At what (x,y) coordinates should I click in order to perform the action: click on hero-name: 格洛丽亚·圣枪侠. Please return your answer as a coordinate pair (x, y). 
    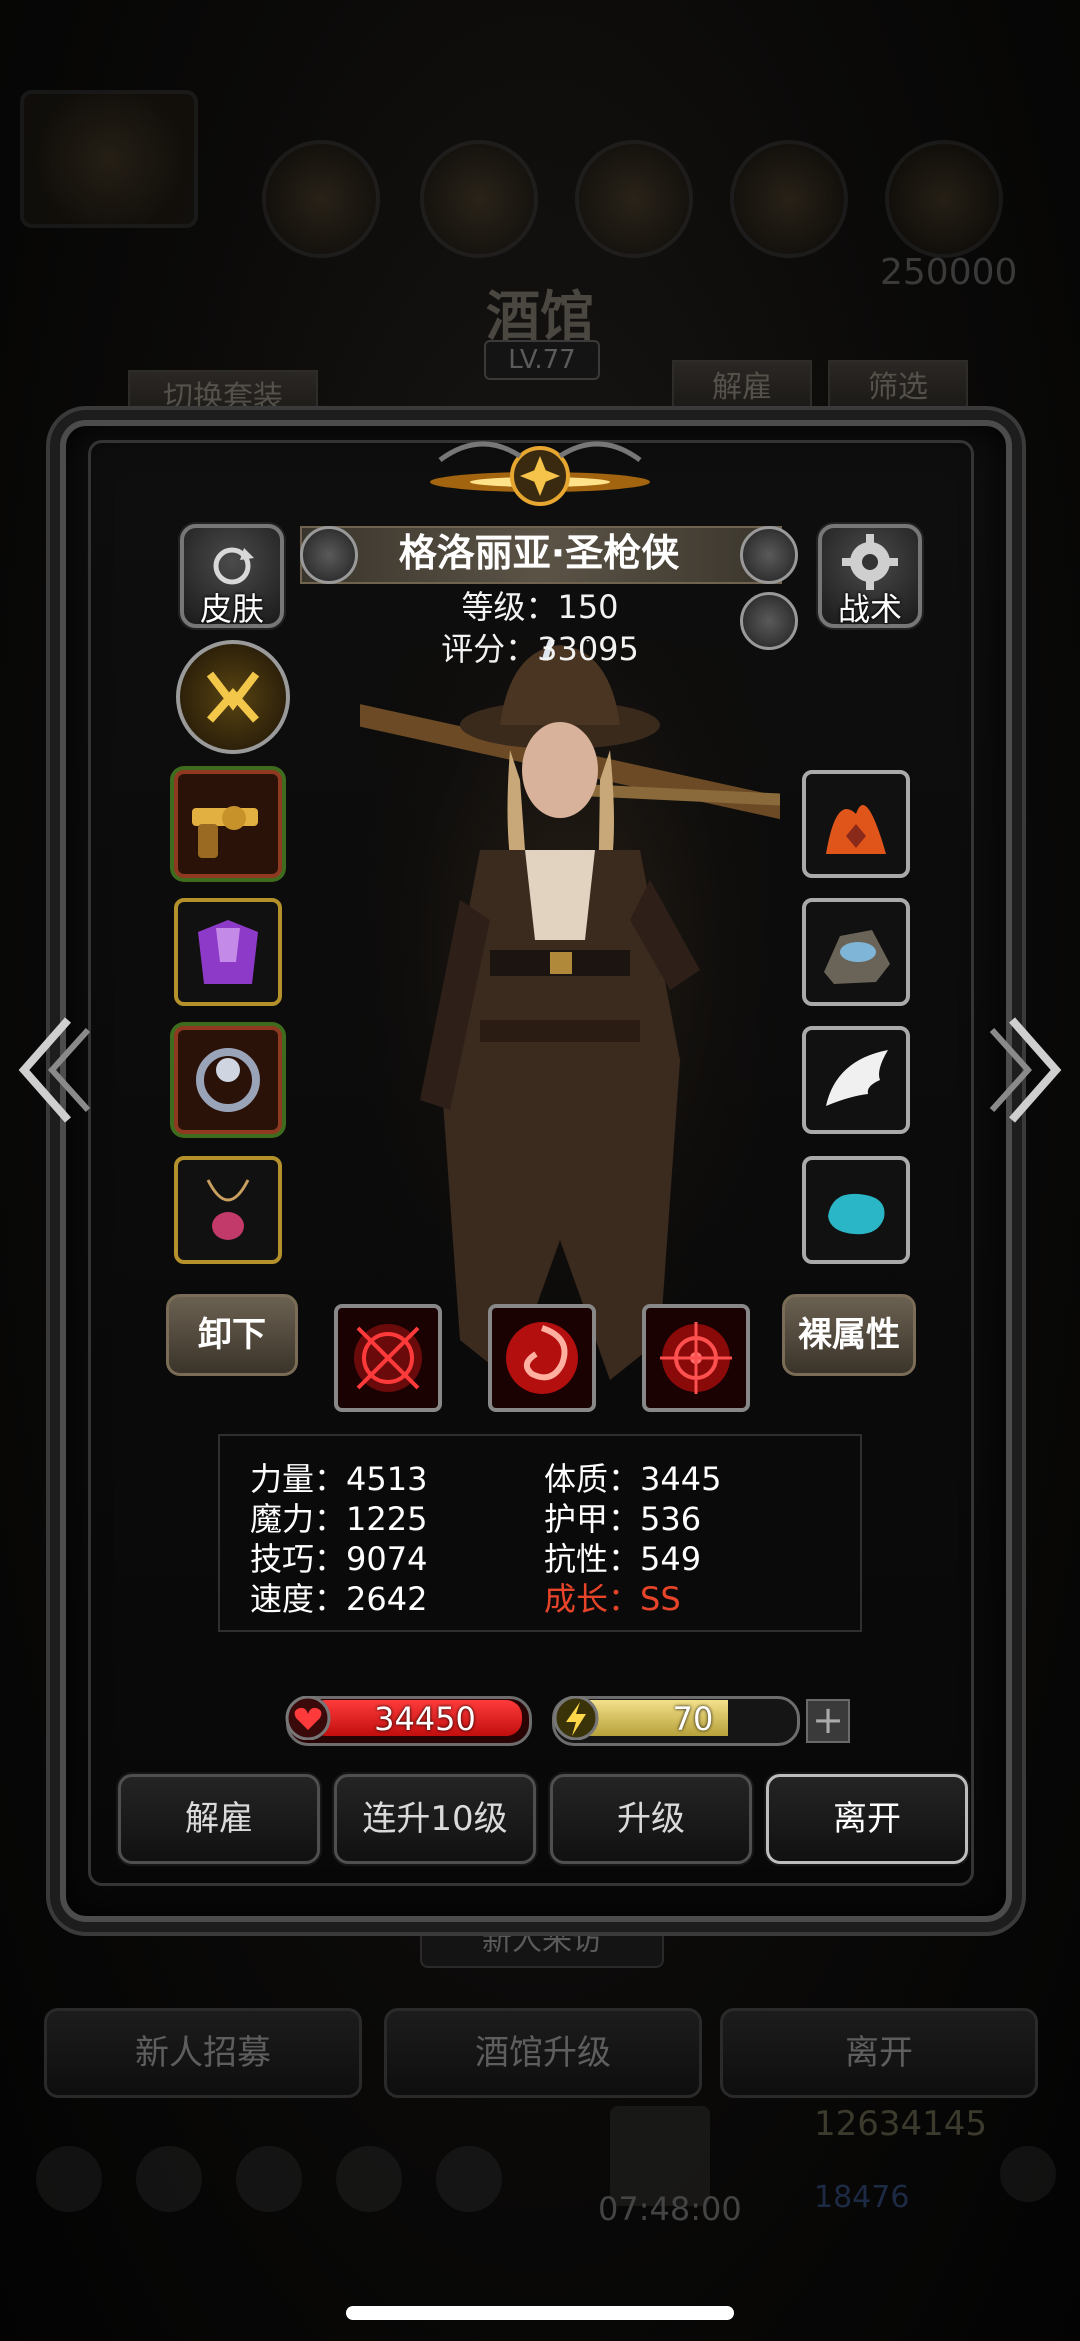
    Looking at the image, I should click on (539, 553).